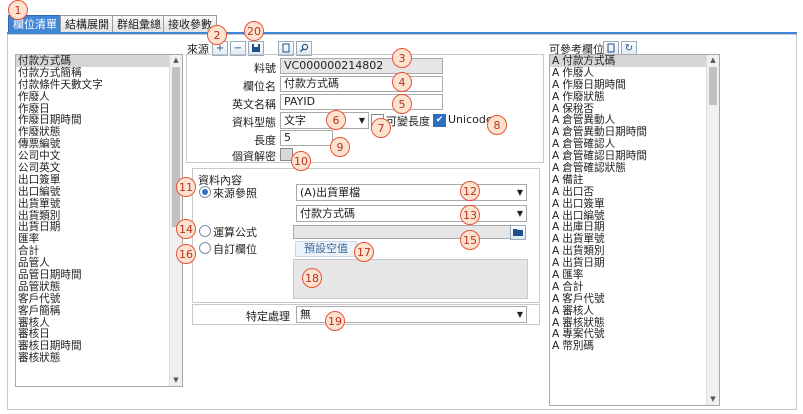 The image size is (803, 414). Describe the element at coordinates (205, 192) in the screenshot. I see `source-ref-radio` at that location.